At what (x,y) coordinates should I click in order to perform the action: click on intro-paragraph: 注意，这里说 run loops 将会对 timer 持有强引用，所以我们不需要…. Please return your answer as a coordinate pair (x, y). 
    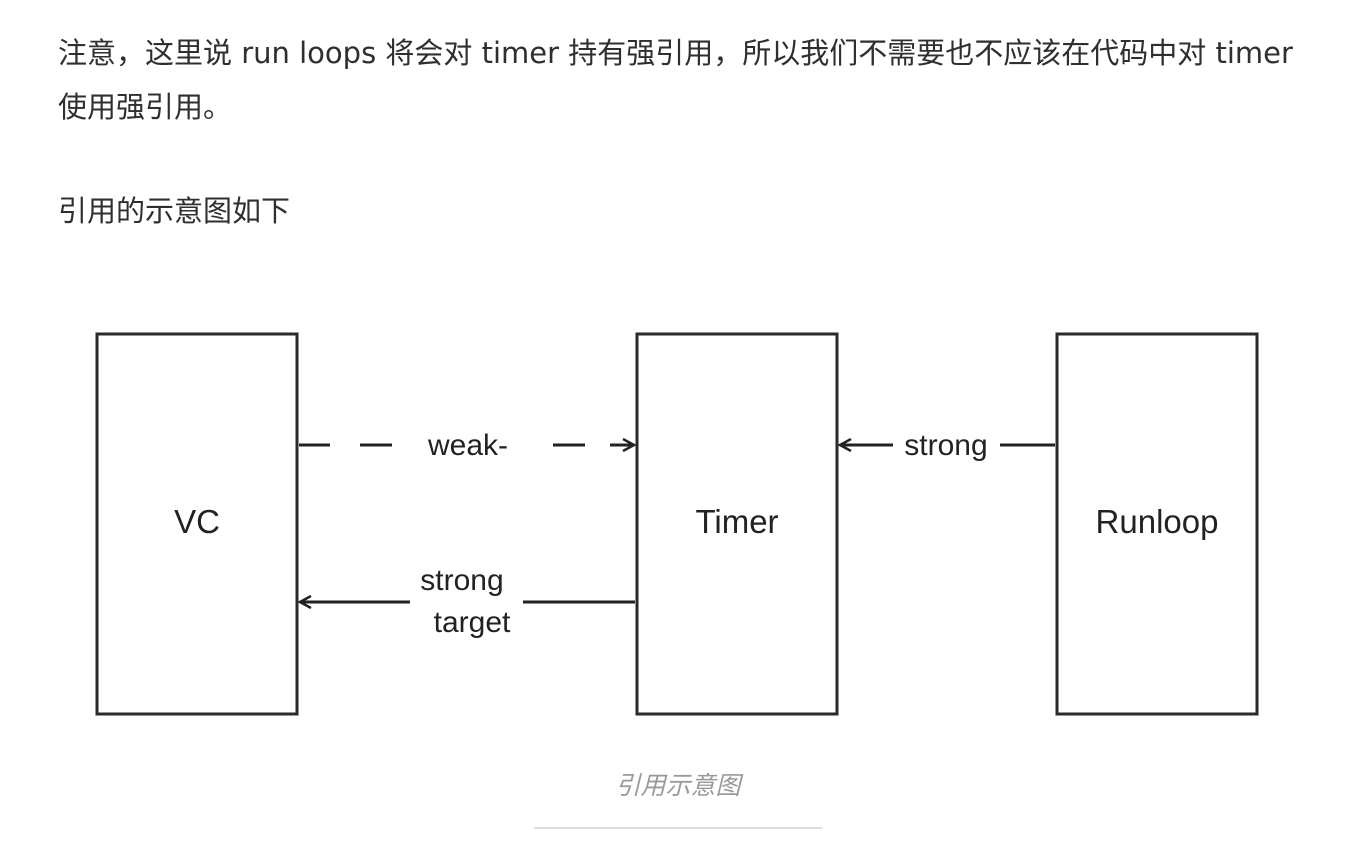
    Looking at the image, I should click on (675, 80).